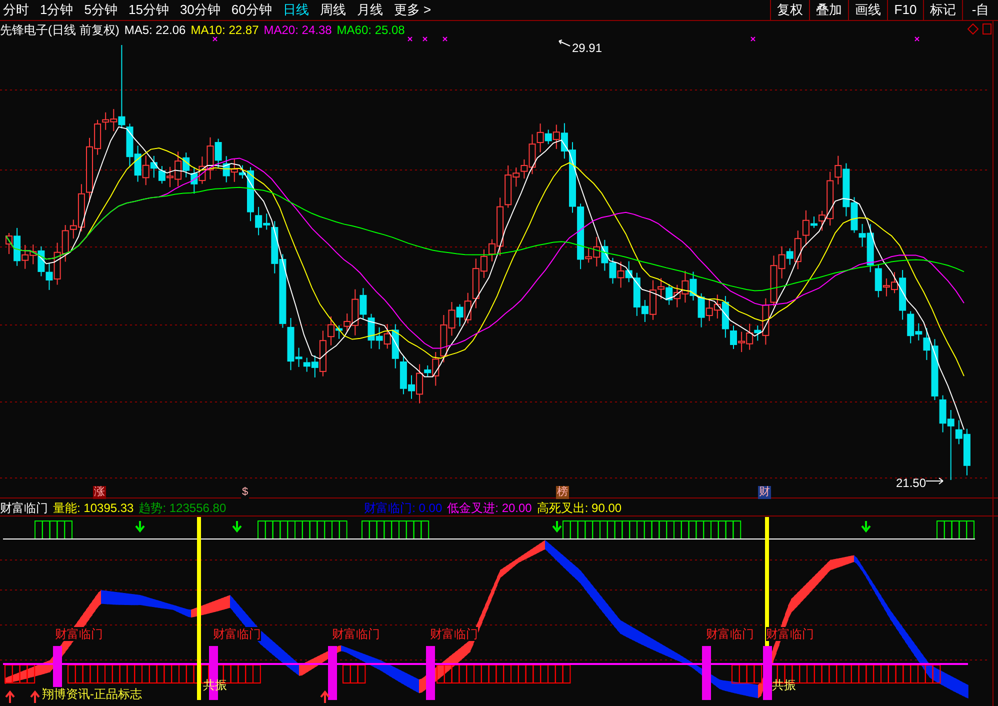  I want to click on chart-title: 先锋电子(日线 前复权), so click(60, 30).